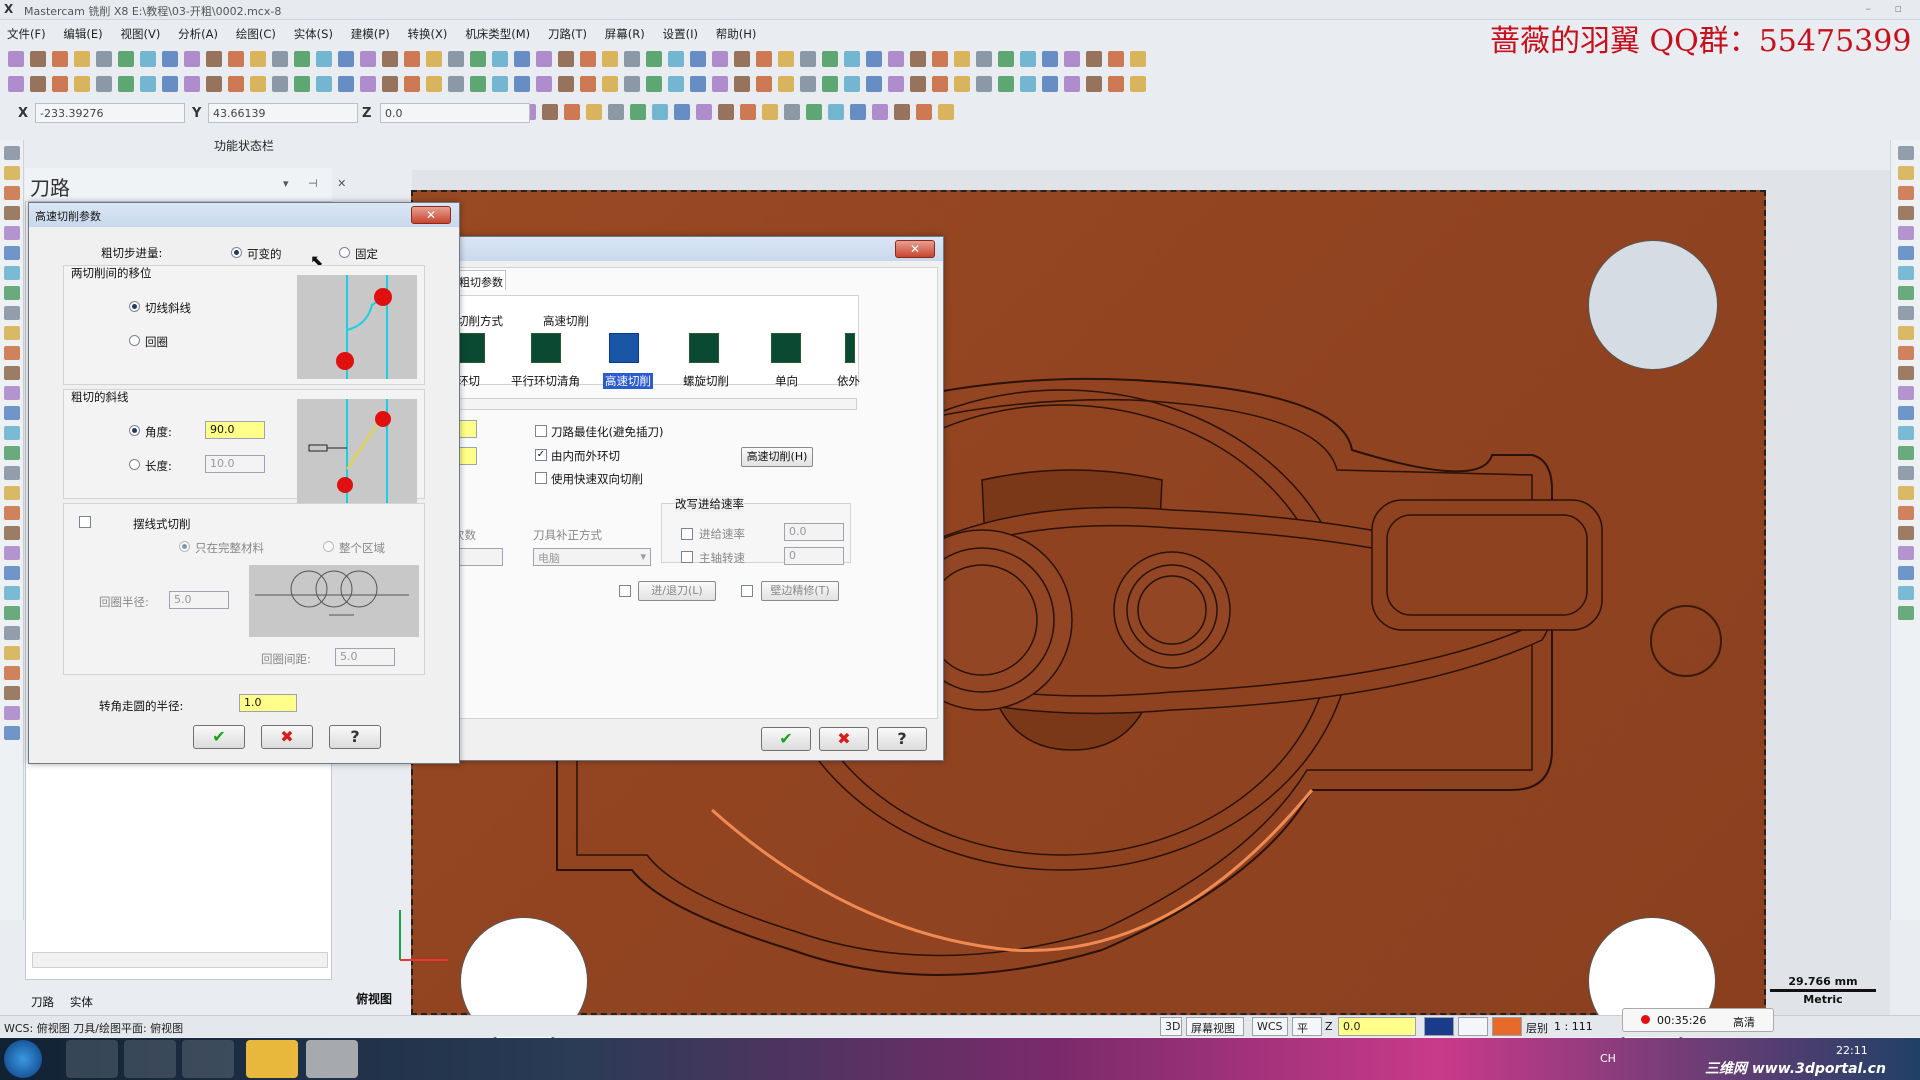  What do you see at coordinates (256, 32) in the screenshot?
I see `menu-create: 绘图(C)` at bounding box center [256, 32].